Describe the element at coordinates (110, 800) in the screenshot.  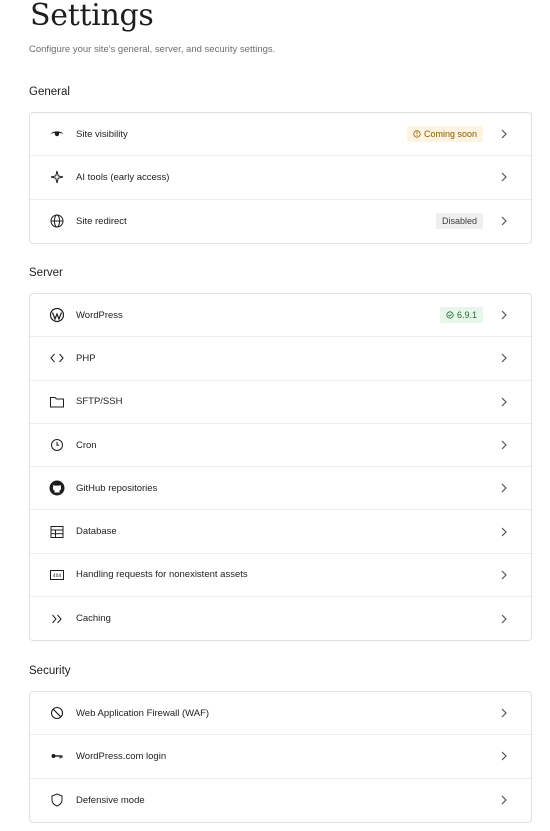
I see `settings-row-label: Defensive mode` at that location.